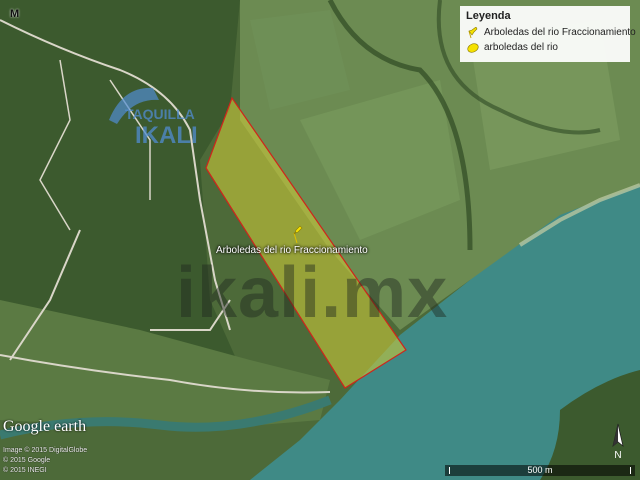 This screenshot has height=480, width=640. I want to click on yellow-polygon-icon, so click(473, 47).